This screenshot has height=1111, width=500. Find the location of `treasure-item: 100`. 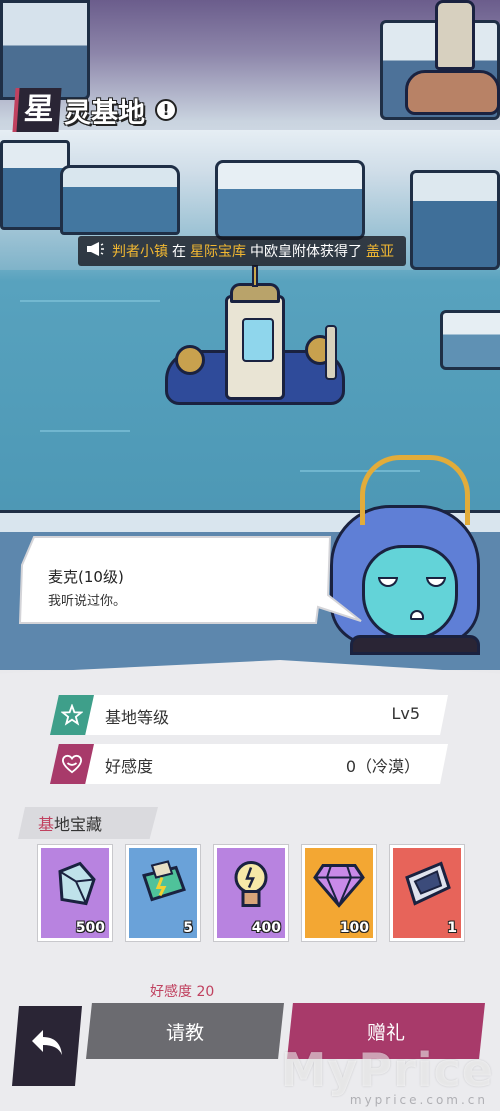

treasure-item: 100 is located at coordinates (339, 893).